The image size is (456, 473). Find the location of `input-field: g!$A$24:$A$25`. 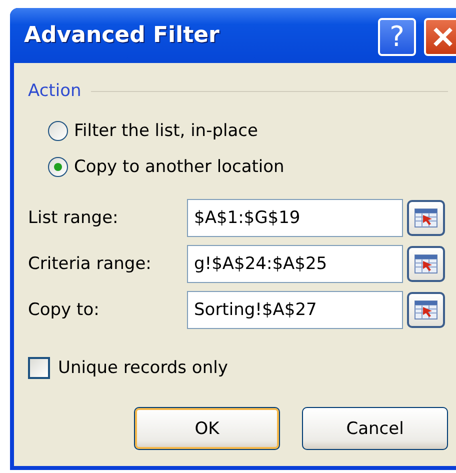

input-field: g!$A$24:$A$25 is located at coordinates (295, 264).